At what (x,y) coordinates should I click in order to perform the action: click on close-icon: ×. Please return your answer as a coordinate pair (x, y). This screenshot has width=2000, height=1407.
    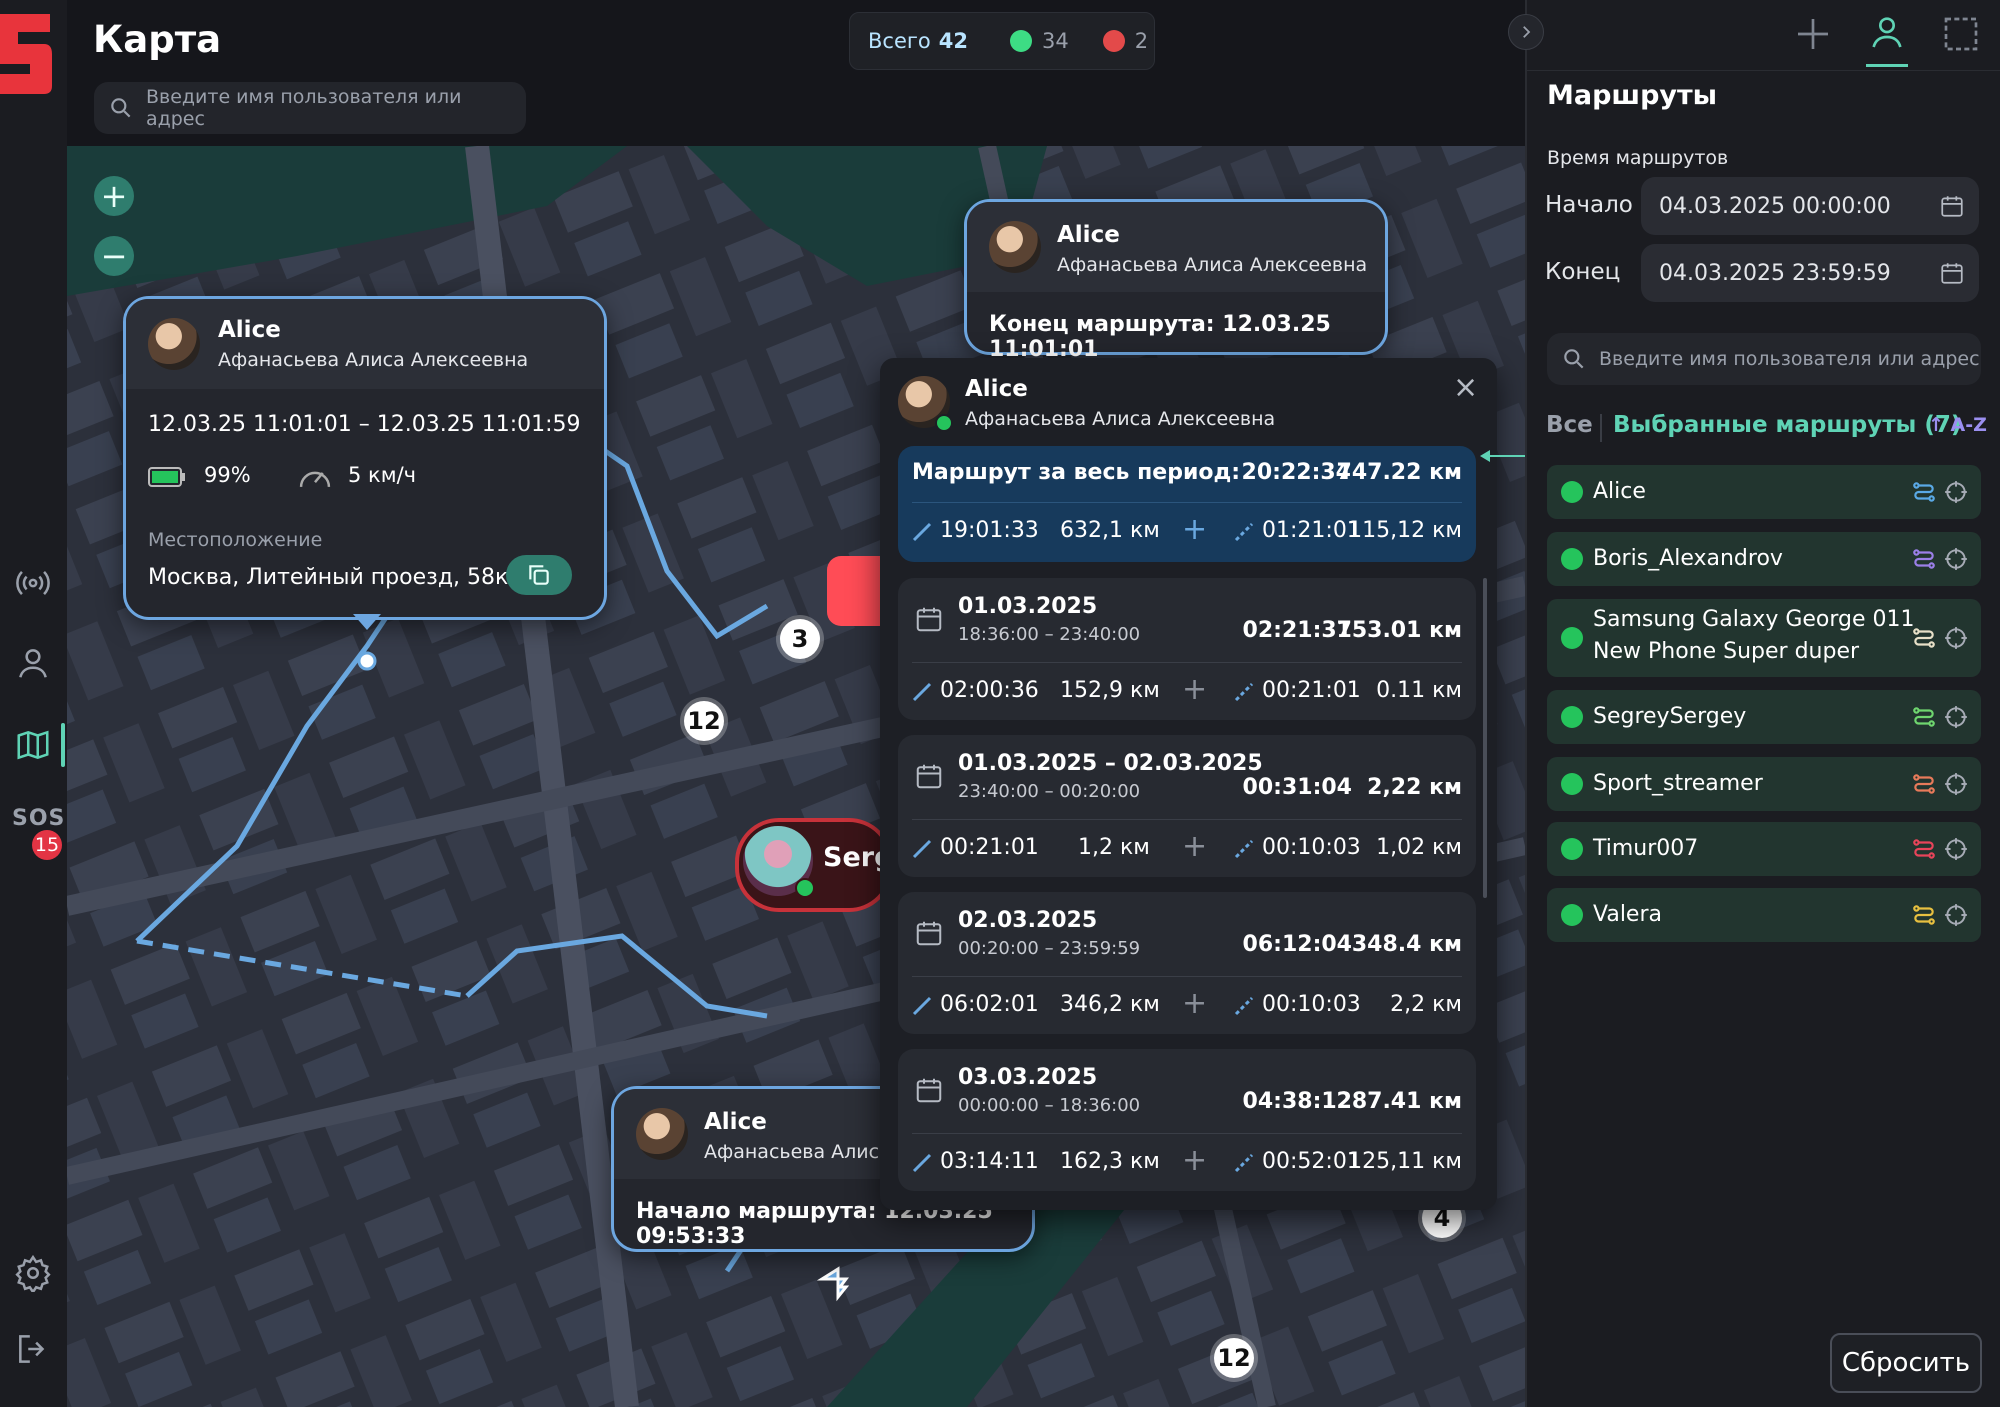
    Looking at the image, I should click on (1465, 387).